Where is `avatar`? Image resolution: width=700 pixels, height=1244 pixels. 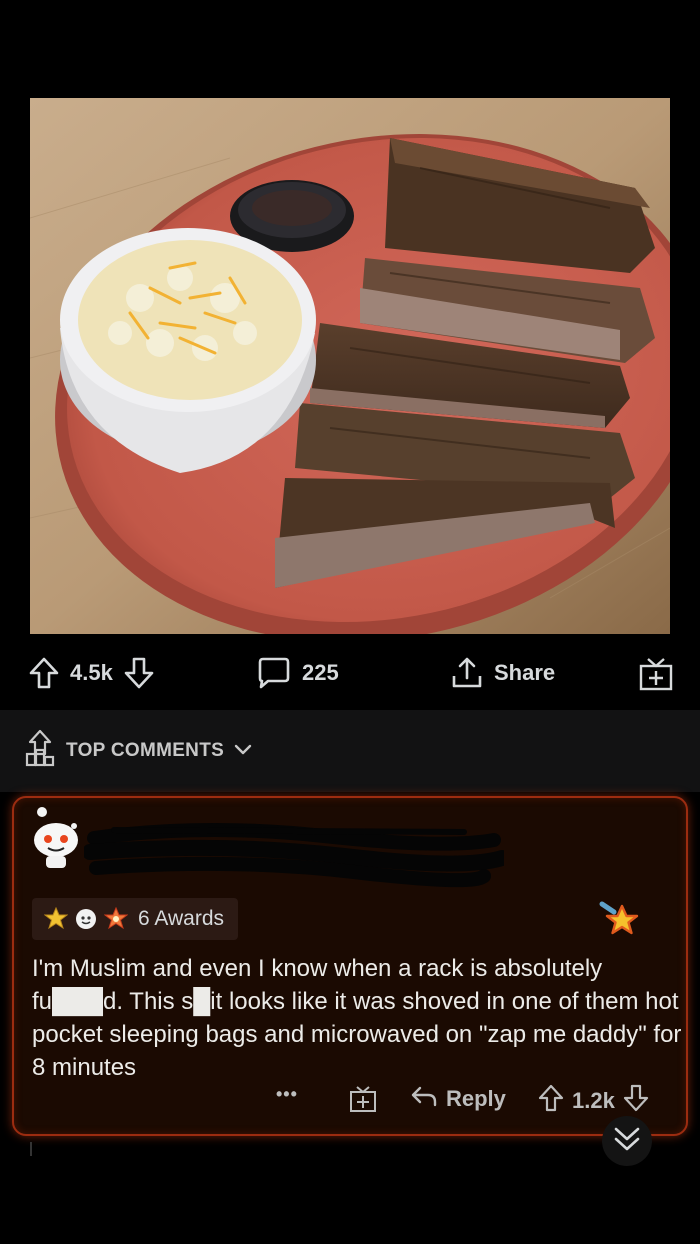 avatar is located at coordinates (56, 838).